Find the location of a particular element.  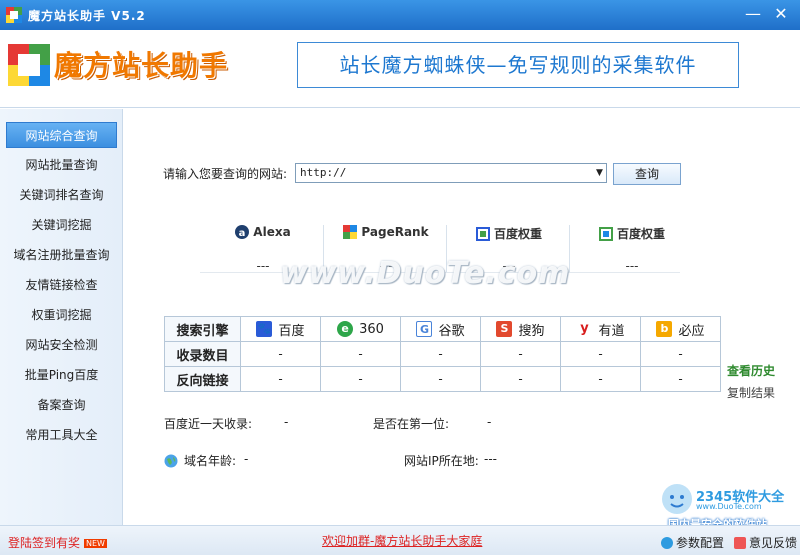

site-ip-label: 网站IP所在地: is located at coordinates (441, 461).